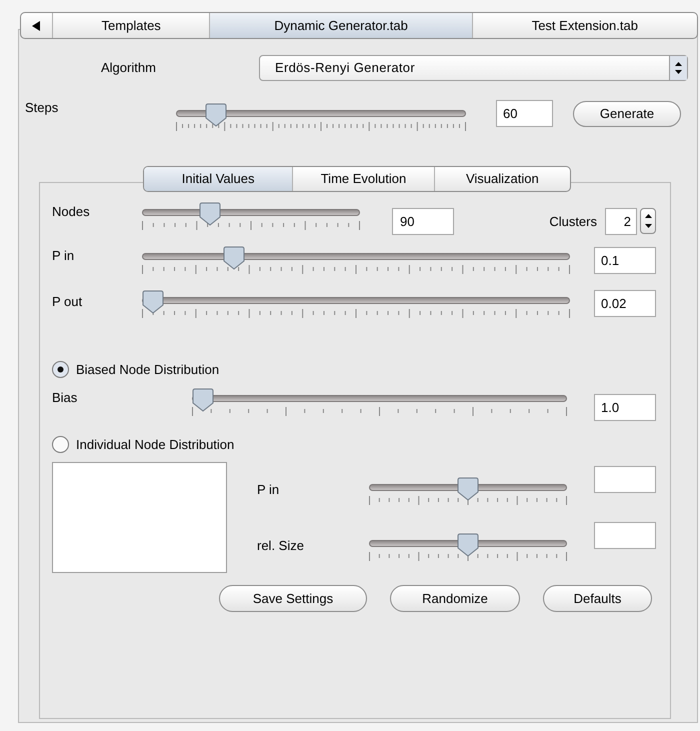 This screenshot has height=731, width=700. What do you see at coordinates (148, 370) in the screenshot?
I see `radio-label: Biased Node Distribution` at bounding box center [148, 370].